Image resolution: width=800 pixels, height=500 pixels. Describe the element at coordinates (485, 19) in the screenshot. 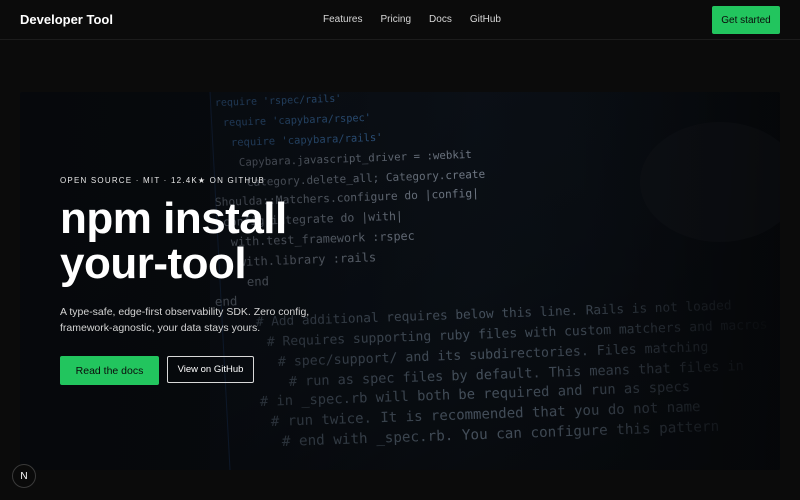

I see `nav-link-github: GitHub` at that location.